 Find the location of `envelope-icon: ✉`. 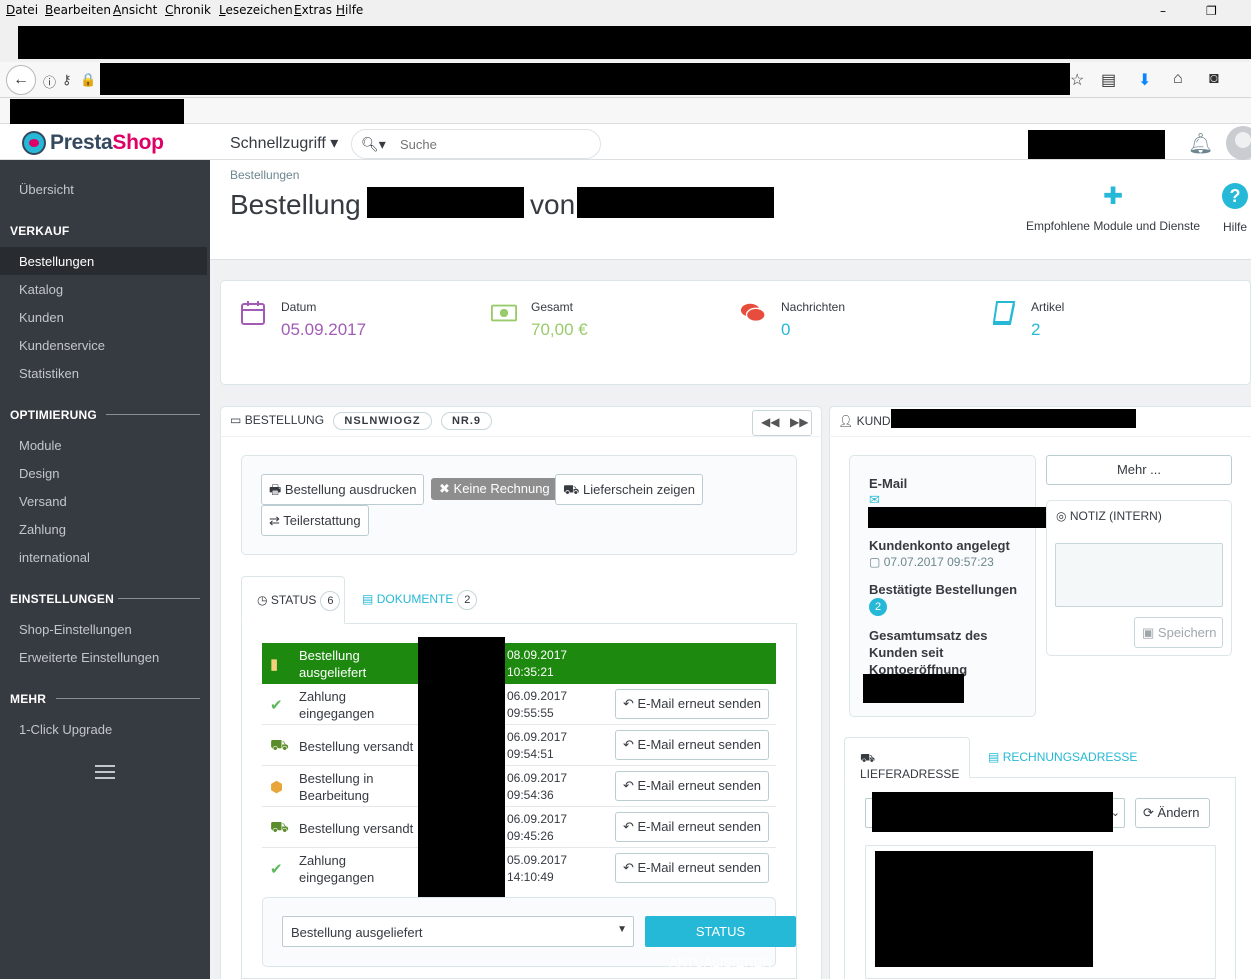

envelope-icon: ✉ is located at coordinates (874, 500).